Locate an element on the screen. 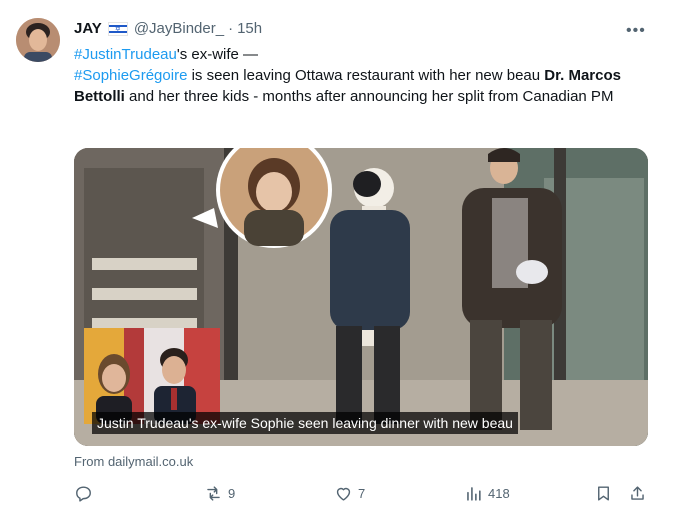 This screenshot has height=530, width=680. heart-icon is located at coordinates (343, 494).